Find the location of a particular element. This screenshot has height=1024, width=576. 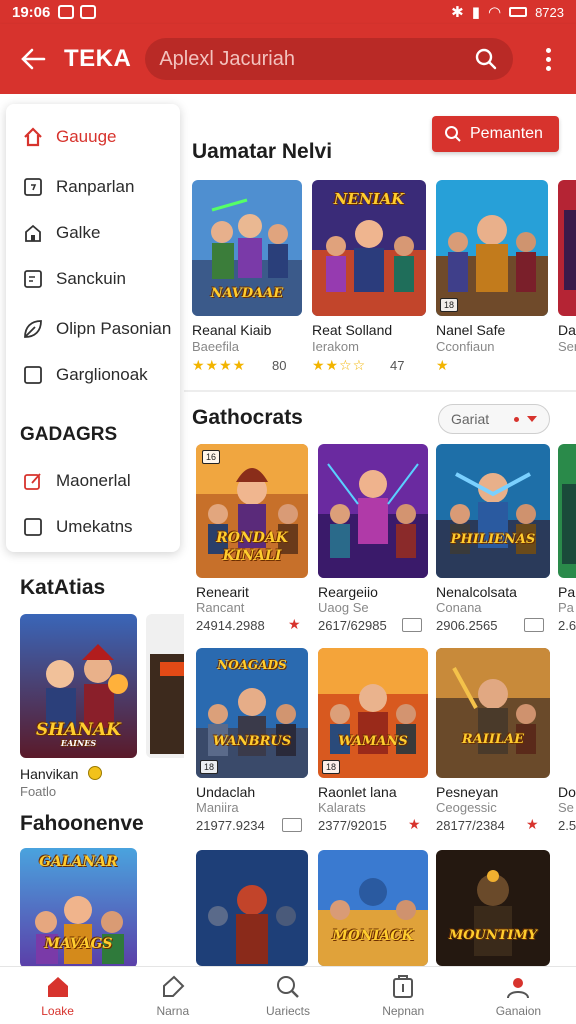

cover-top-text: NOAGADS is located at coordinates (252, 665).